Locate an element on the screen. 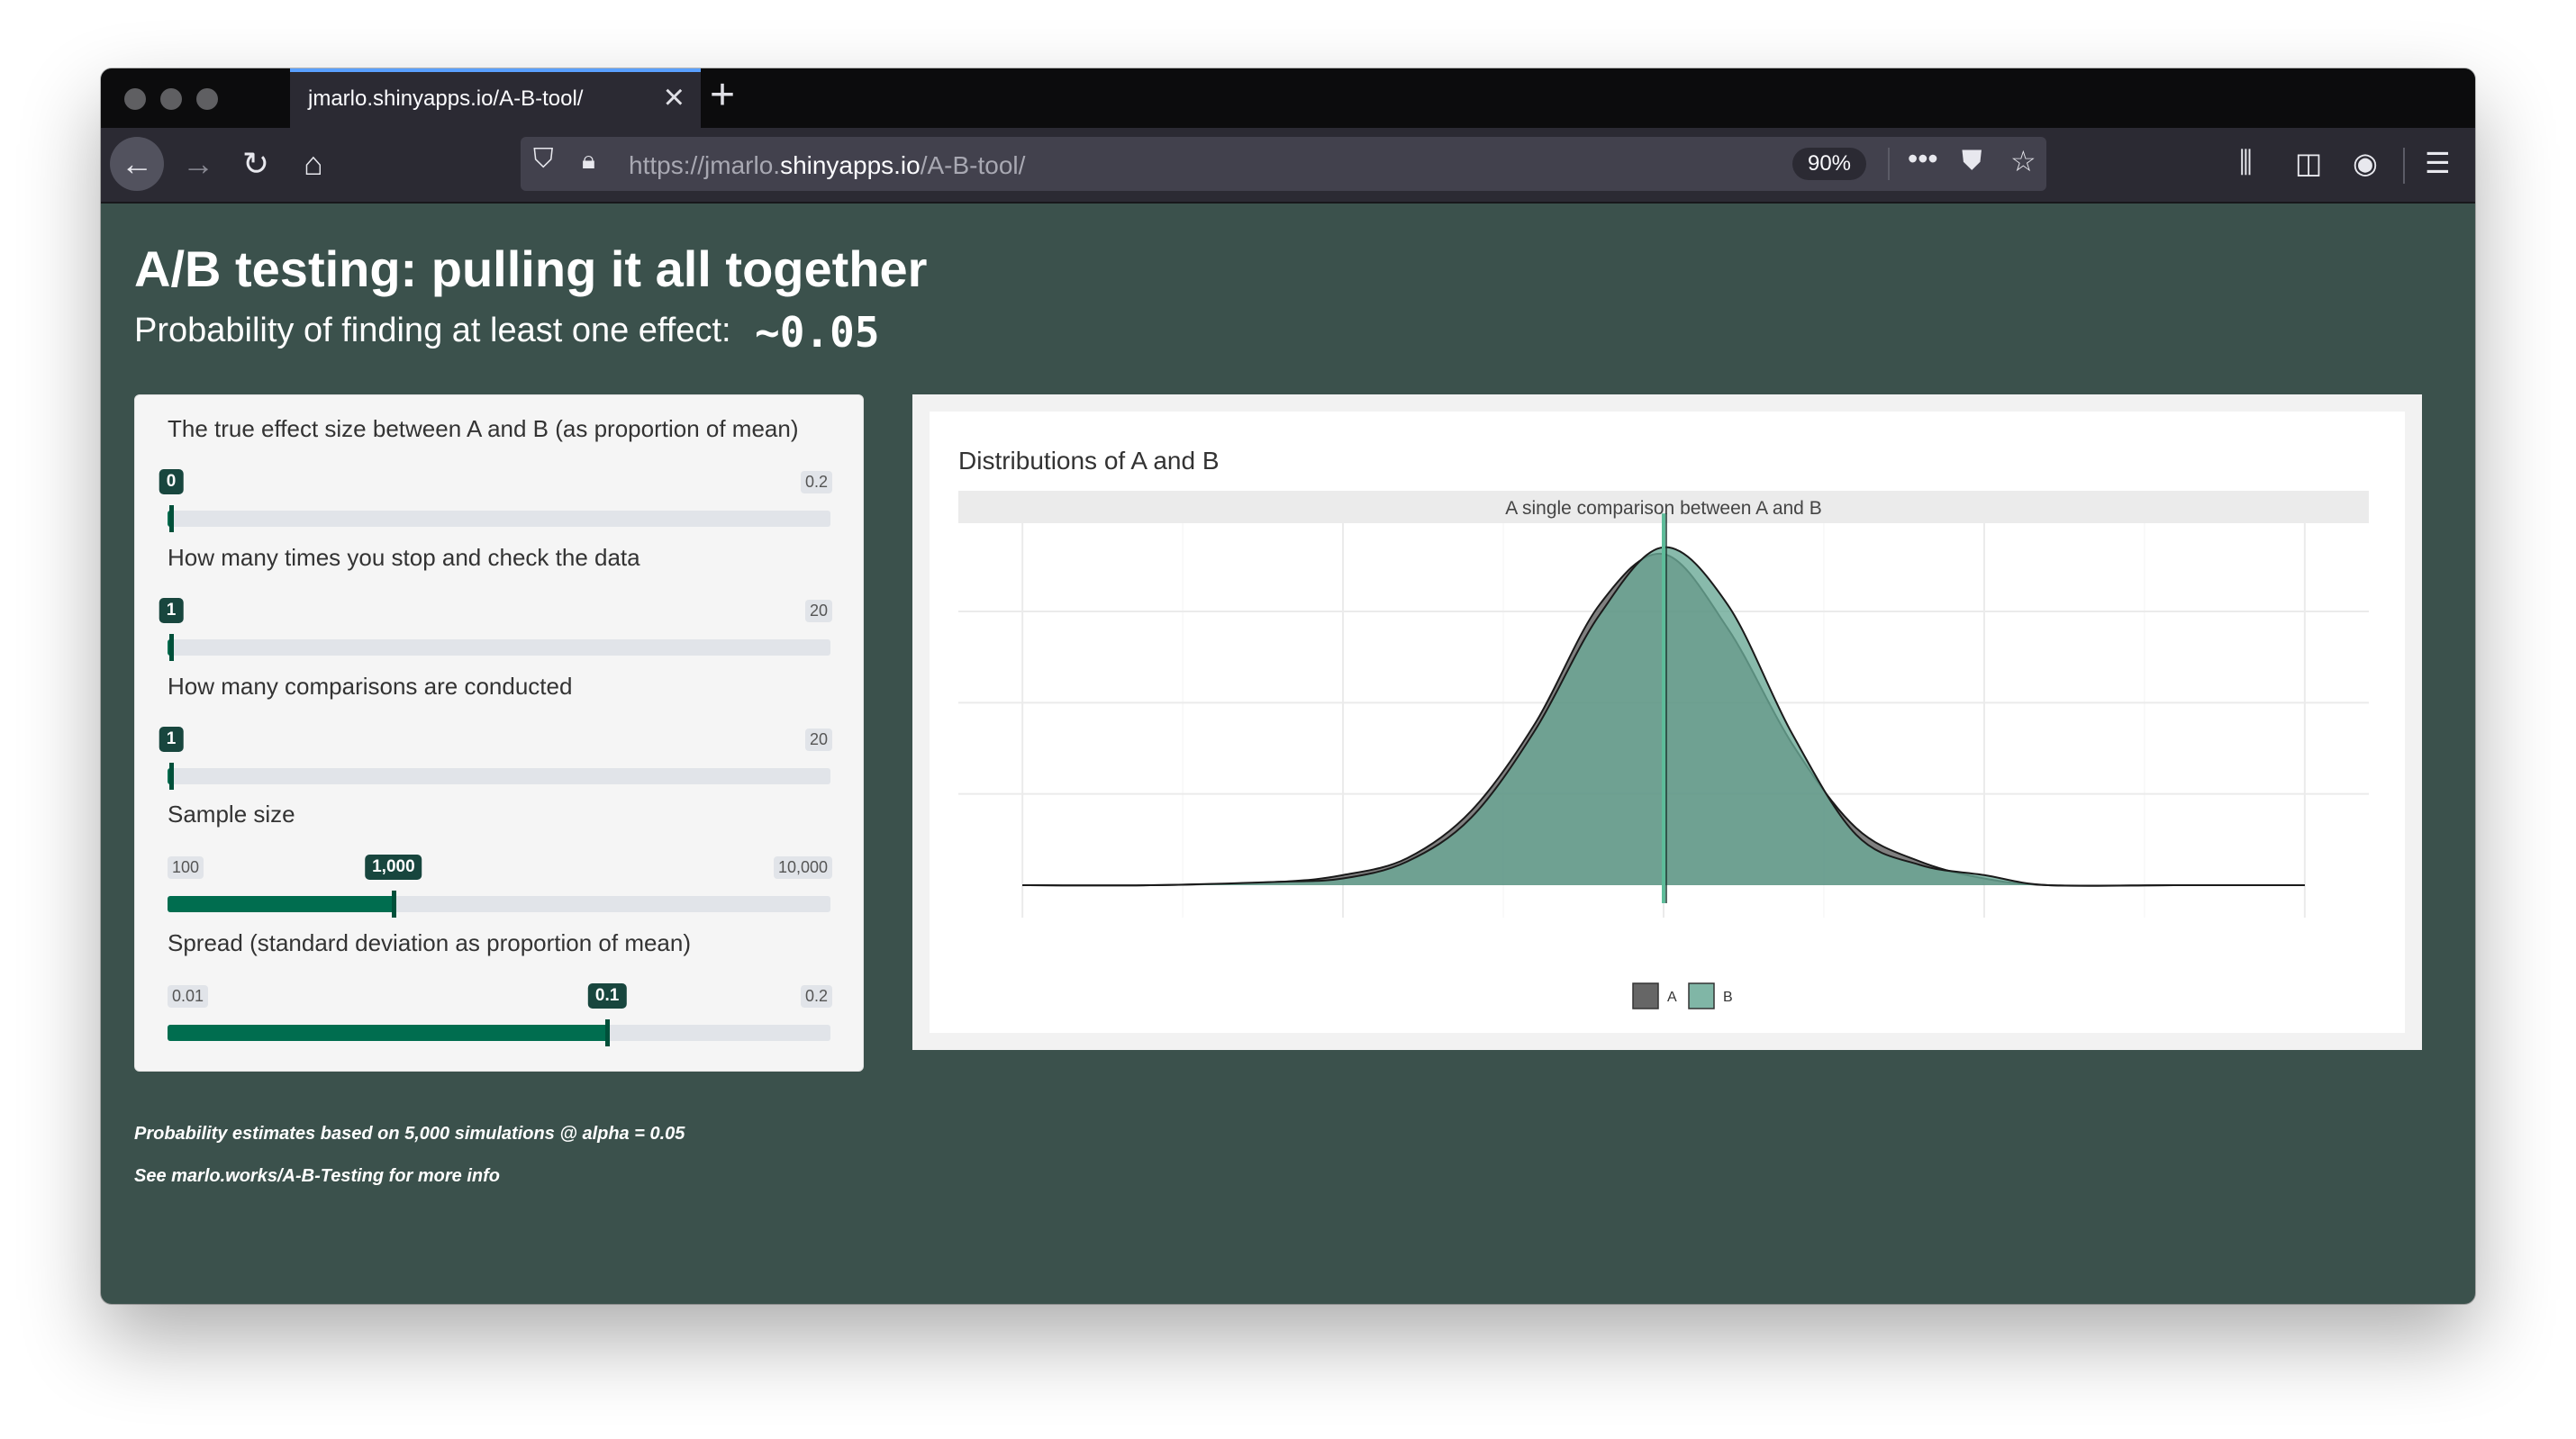 Image resolution: width=2576 pixels, height=1439 pixels. sample-size-slider: Sample size 100 10,000 1,000 is located at coordinates (500, 864).